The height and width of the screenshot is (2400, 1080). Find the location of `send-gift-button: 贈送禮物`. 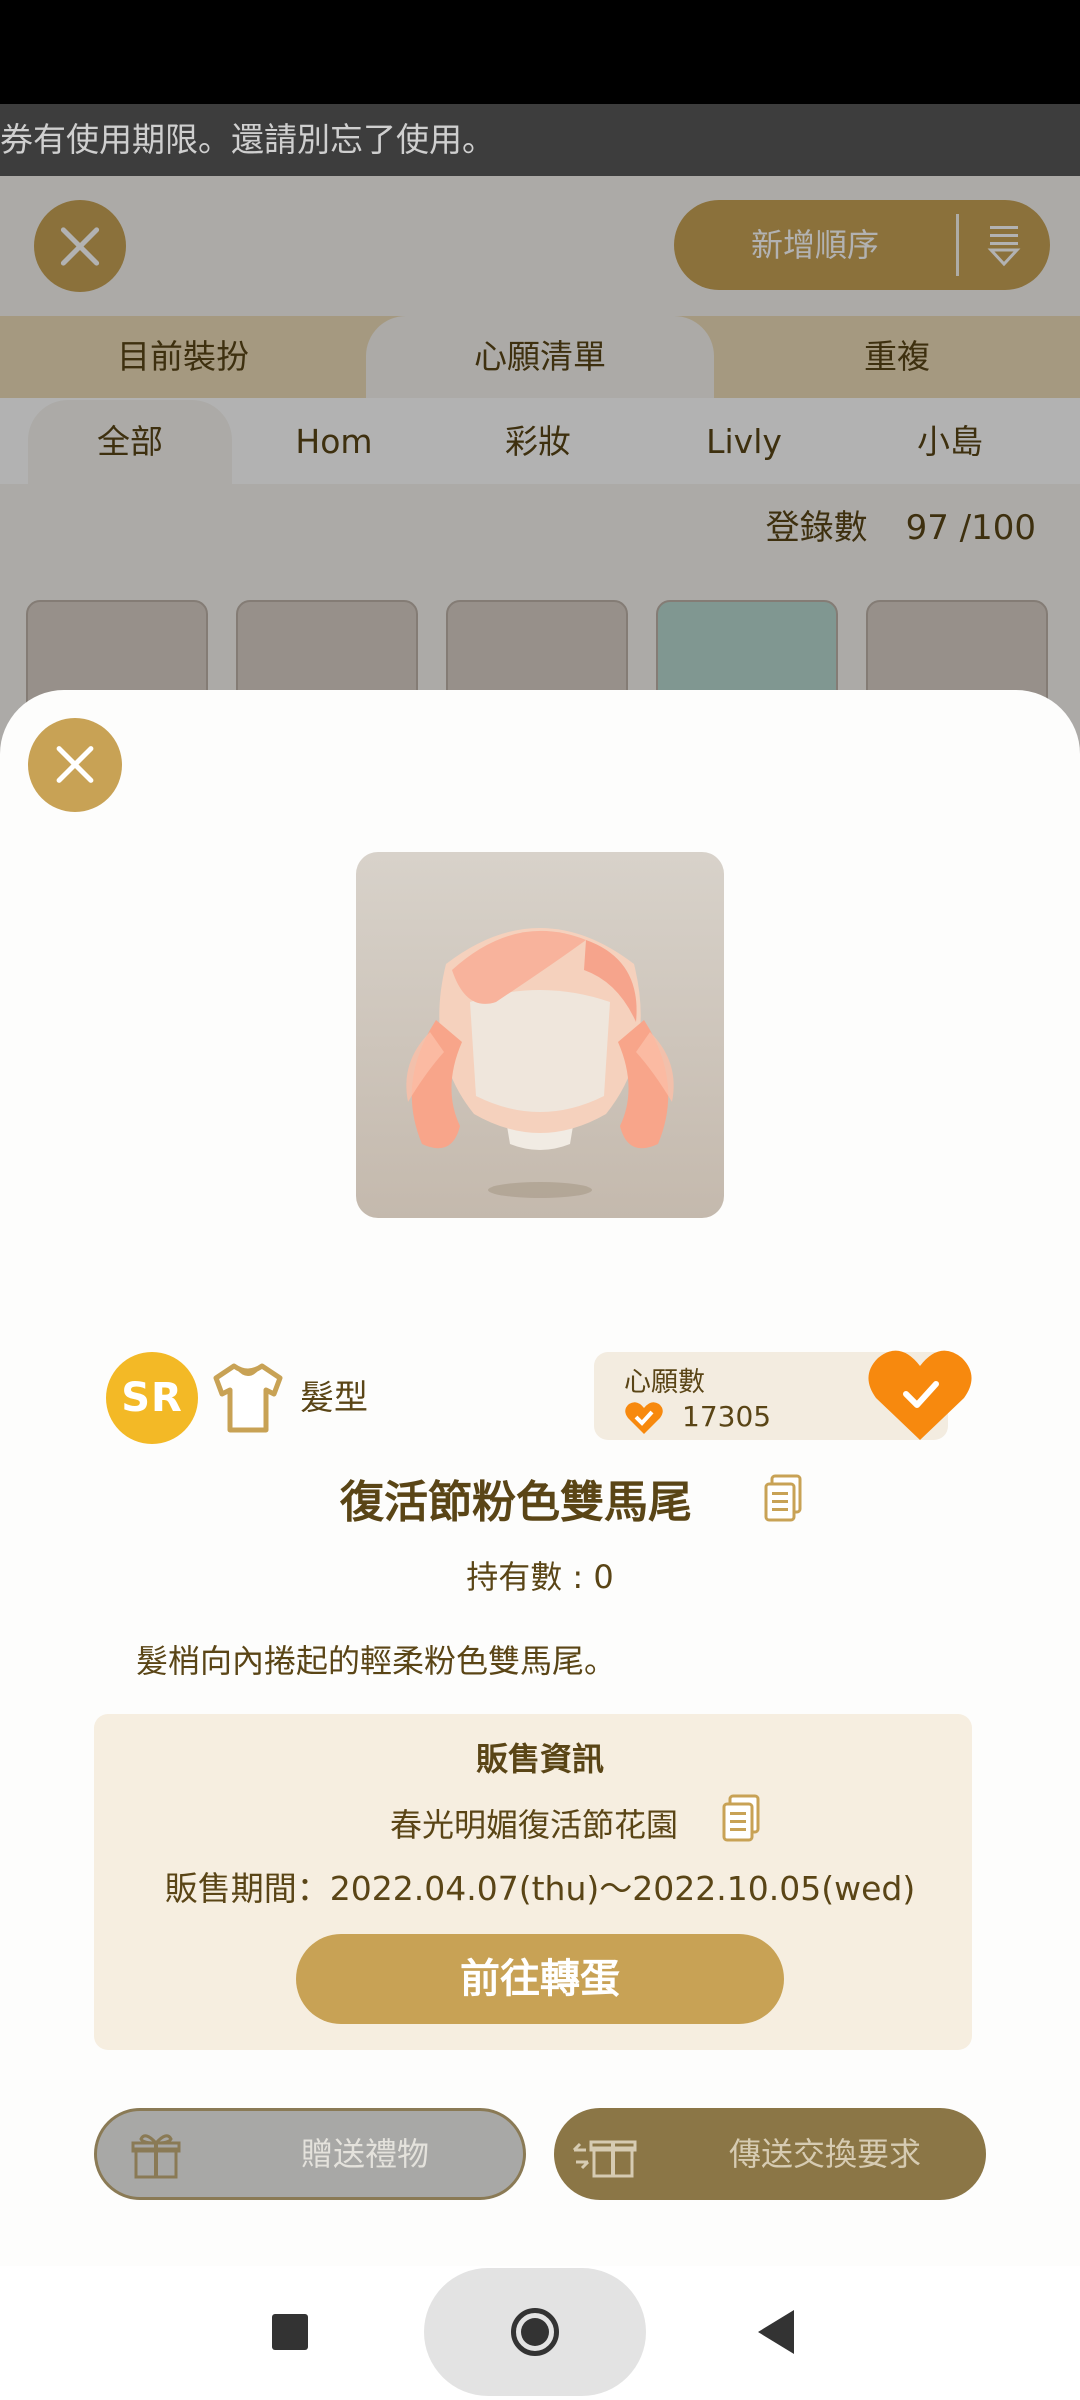

send-gift-button: 贈送禮物 is located at coordinates (310, 2154).